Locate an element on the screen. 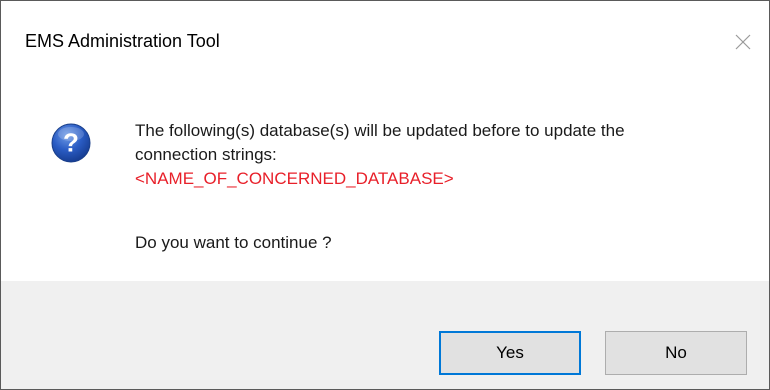 The width and height of the screenshot is (770, 390). close-button is located at coordinates (743, 42).